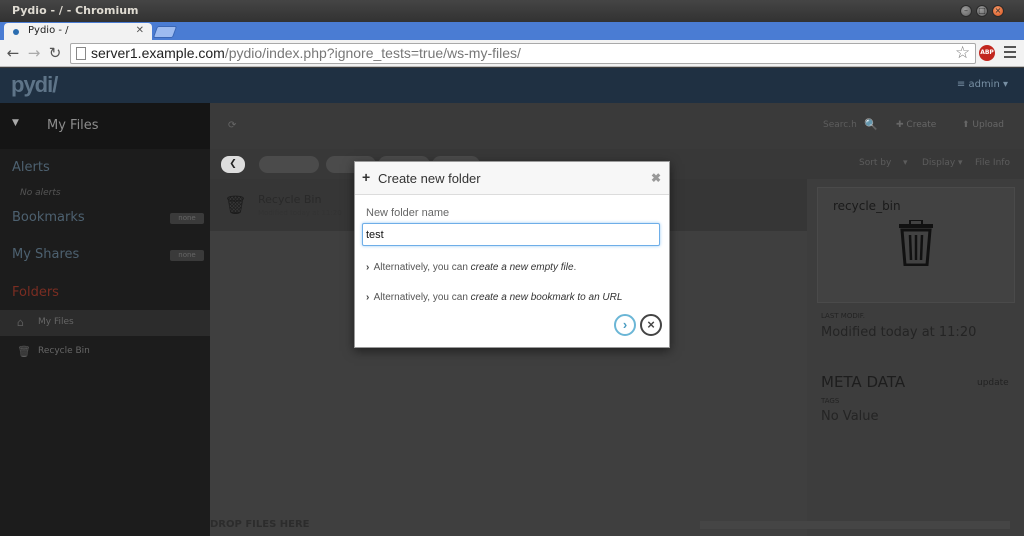  Describe the element at coordinates (289, 164) in the screenshot. I see `breadcrumb-item` at that location.